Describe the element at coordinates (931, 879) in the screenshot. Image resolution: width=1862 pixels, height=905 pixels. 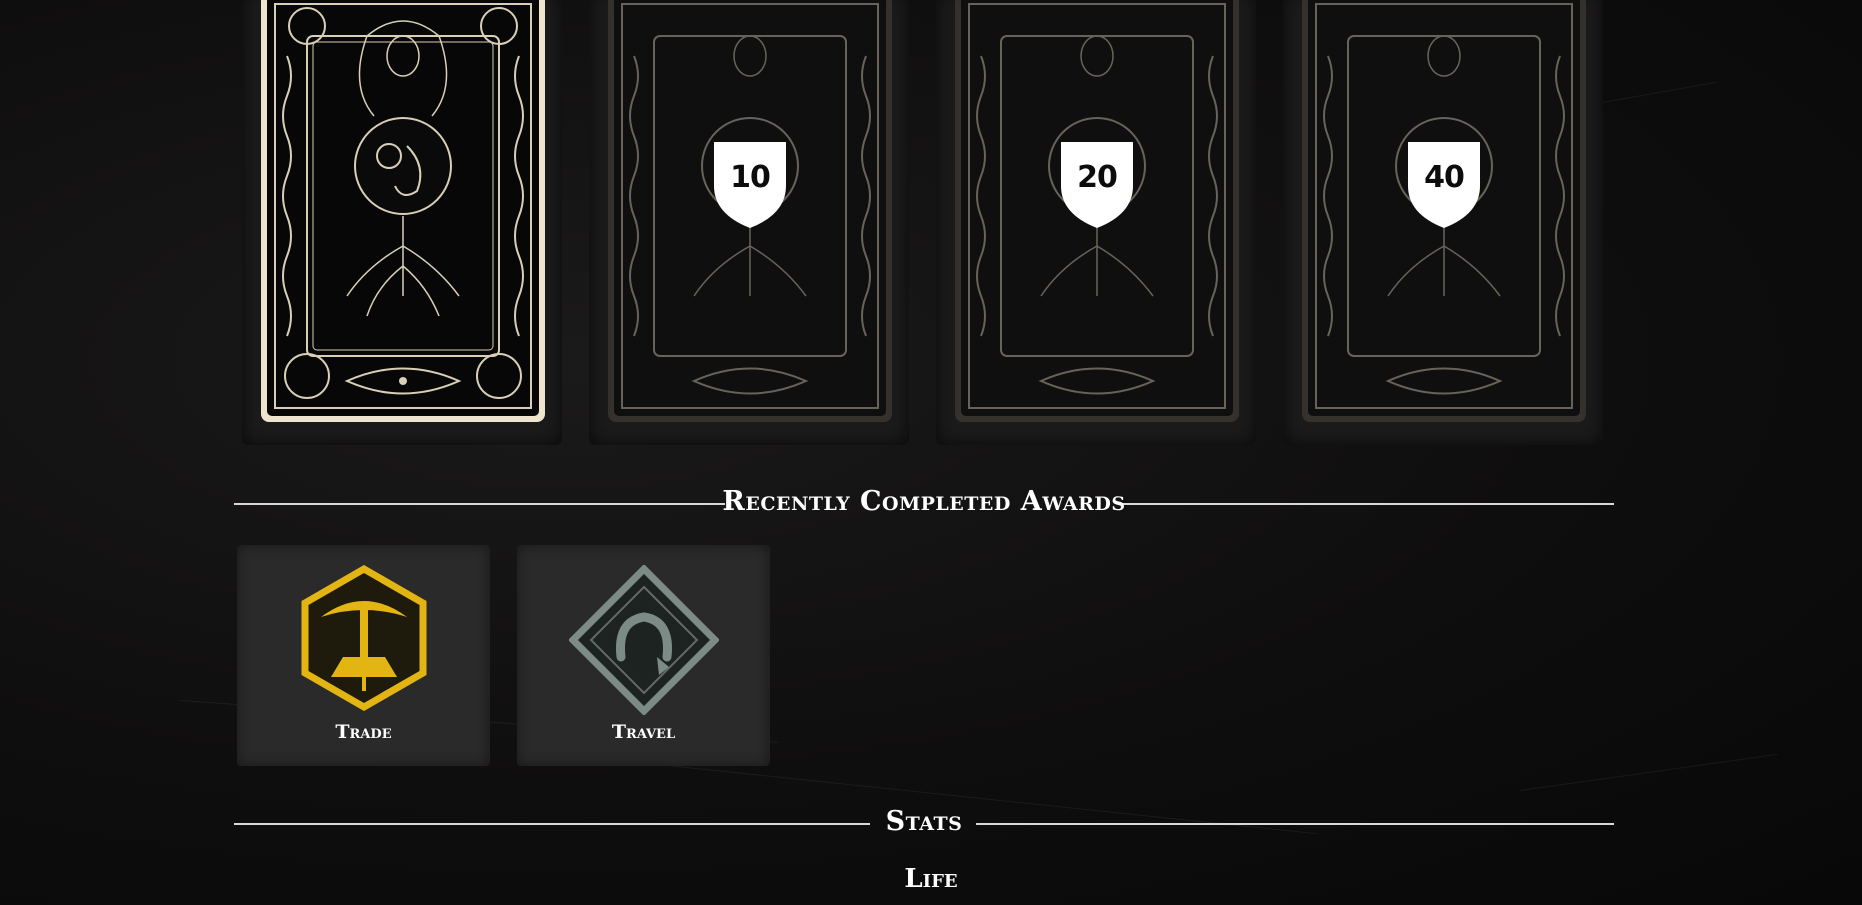
I see `stats-subheading-life: Life` at that location.